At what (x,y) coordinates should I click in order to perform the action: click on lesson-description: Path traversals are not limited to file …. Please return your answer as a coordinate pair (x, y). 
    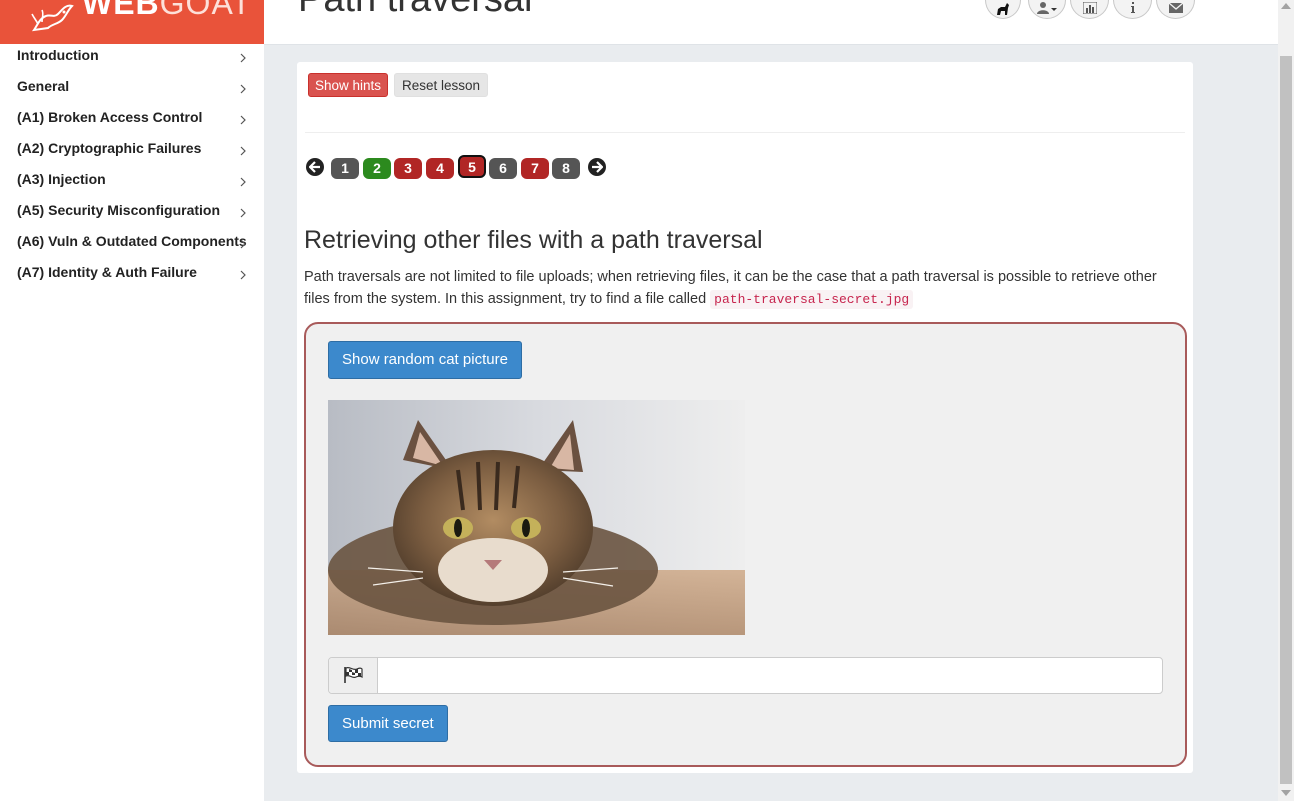
    Looking at the image, I should click on (744, 288).